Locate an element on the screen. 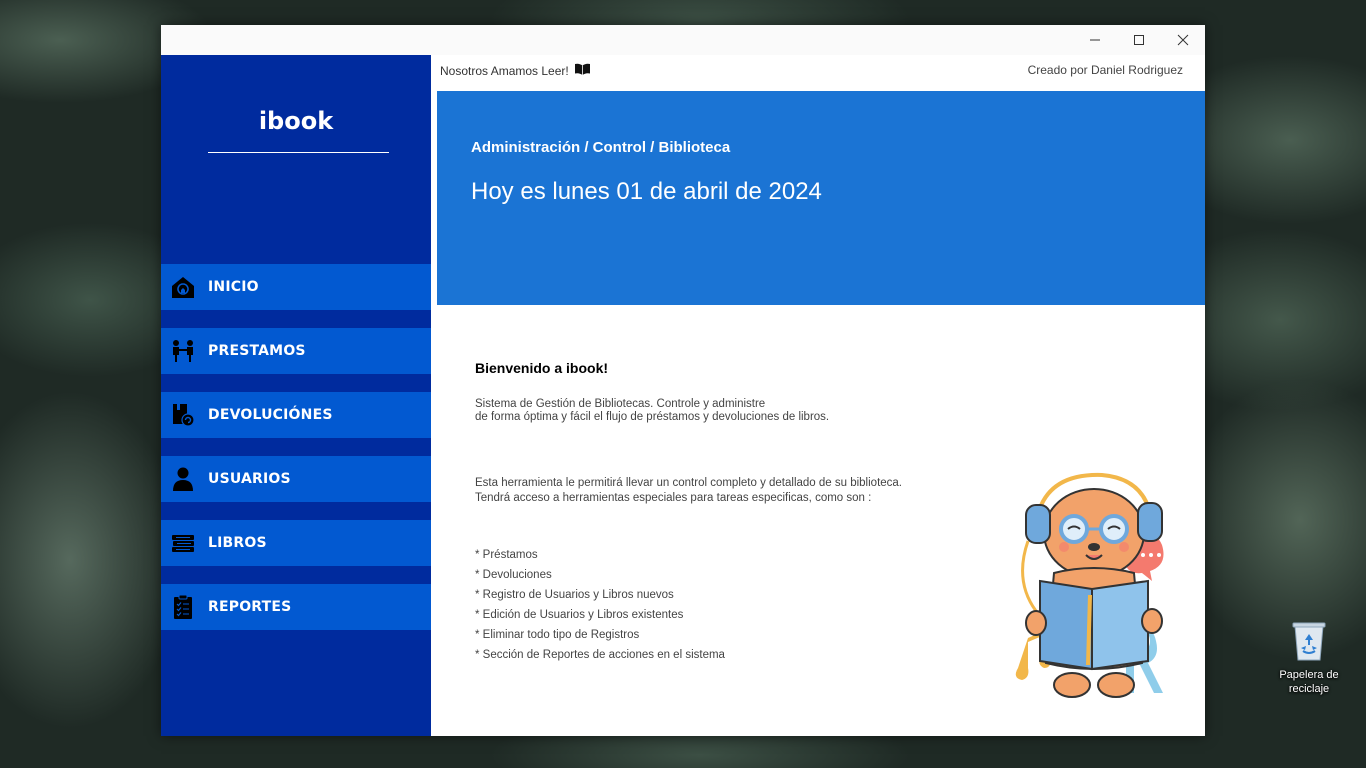  close-button is located at coordinates (1183, 40).